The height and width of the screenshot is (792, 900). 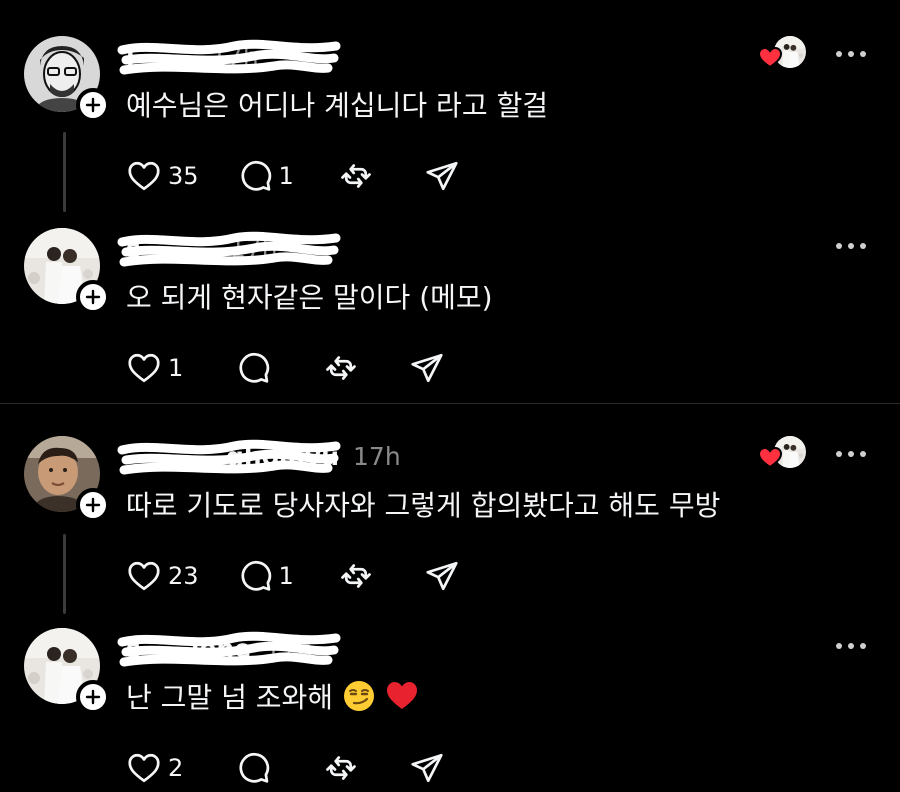 I want to click on red-heart-emoji-icon, so click(x=401, y=695).